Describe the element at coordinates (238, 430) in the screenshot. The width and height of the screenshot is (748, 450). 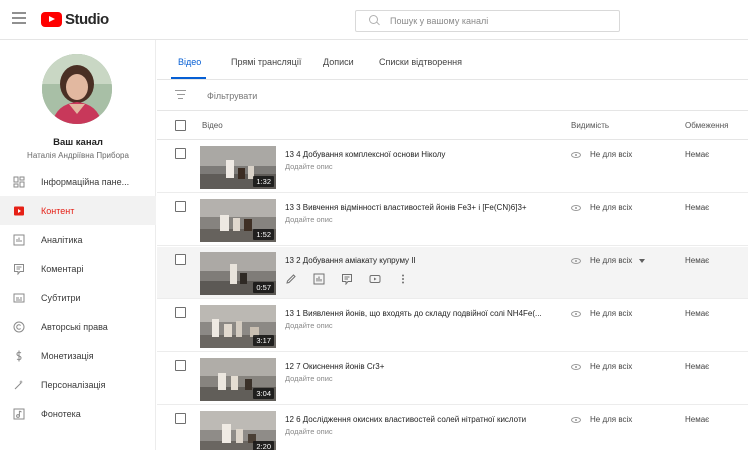
I see `video-thumbnail: 2:20` at that location.